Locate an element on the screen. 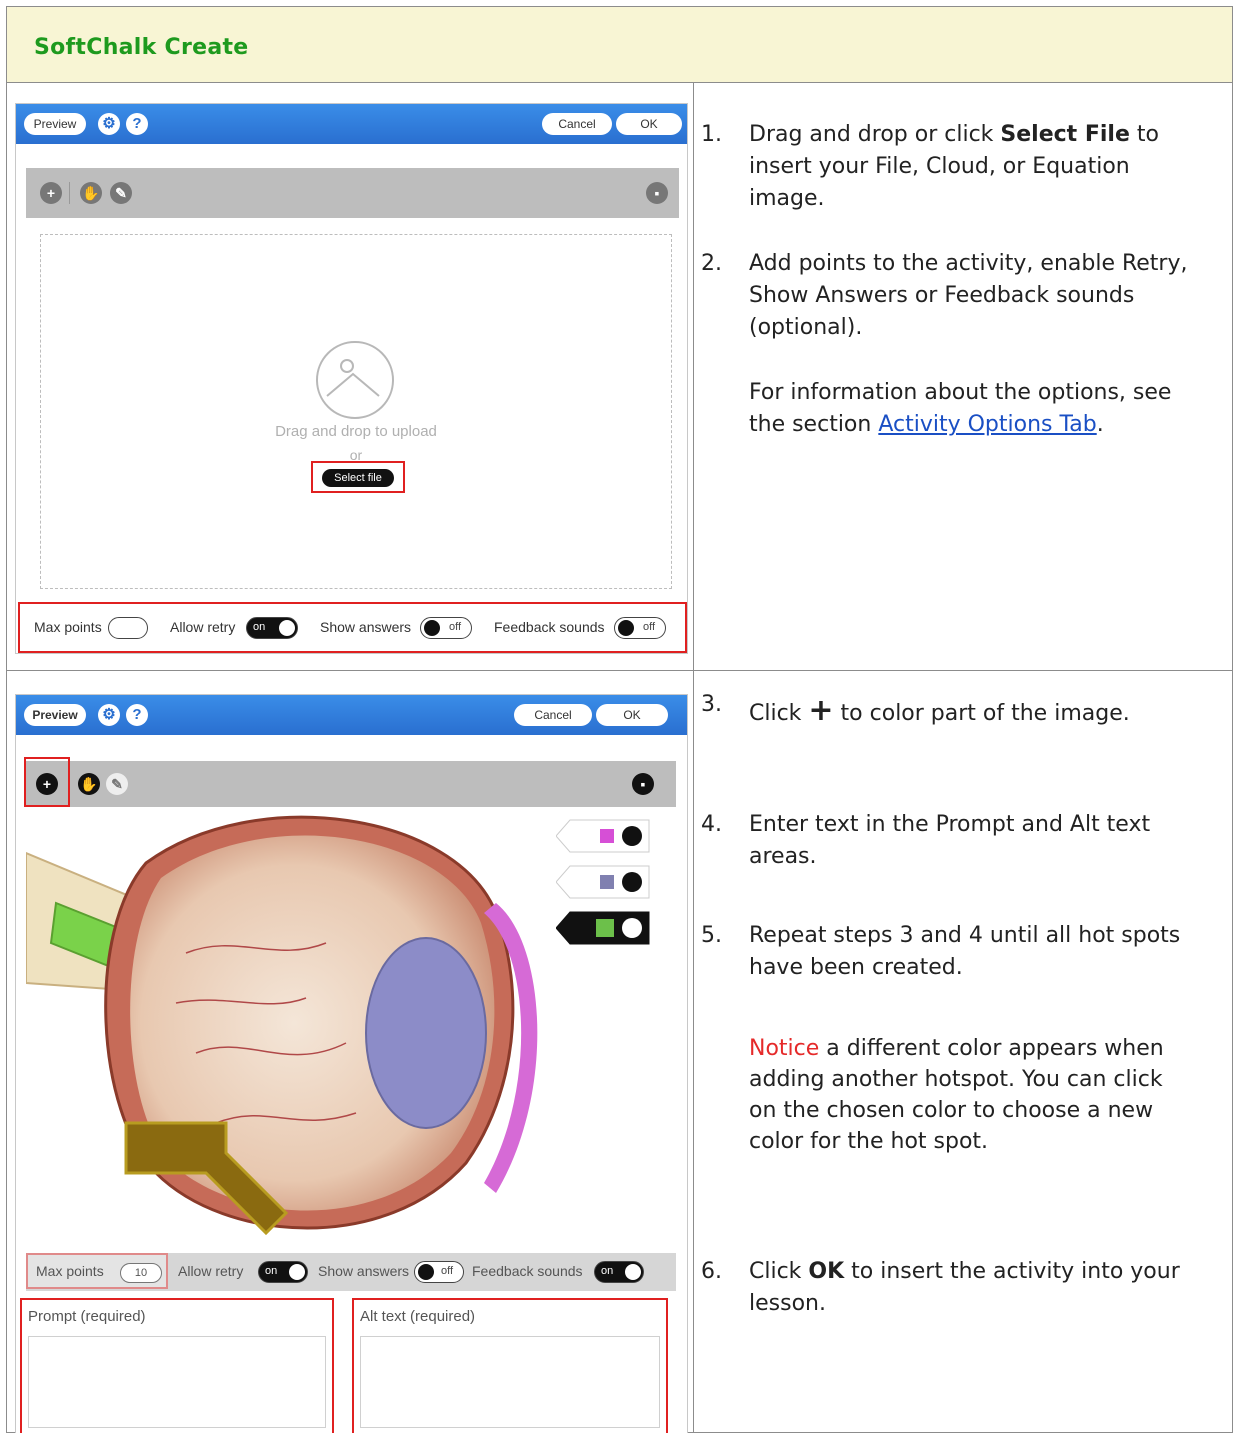 The image size is (1236, 1433). drop-zone: Drag and drop to upload or Select file is located at coordinates (356, 411).